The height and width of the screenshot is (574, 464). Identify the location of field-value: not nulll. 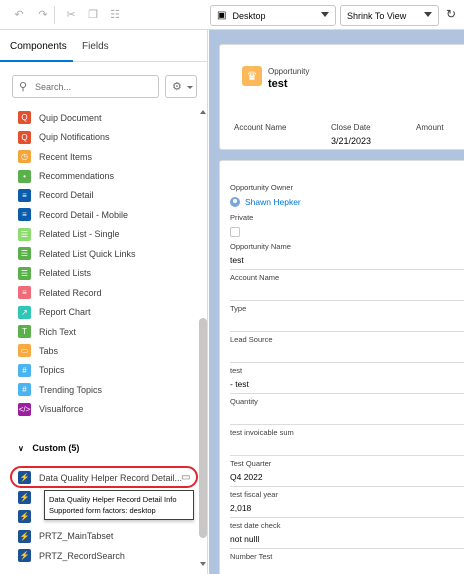
(245, 539).